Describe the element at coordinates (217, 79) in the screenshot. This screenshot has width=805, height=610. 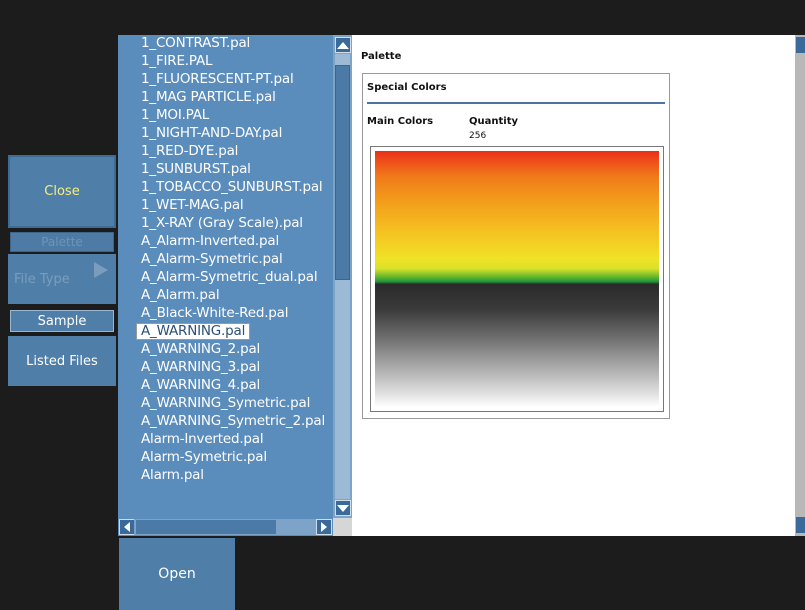
I see `file-list-item: 1_FLUORESCENT-PT.pal` at that location.